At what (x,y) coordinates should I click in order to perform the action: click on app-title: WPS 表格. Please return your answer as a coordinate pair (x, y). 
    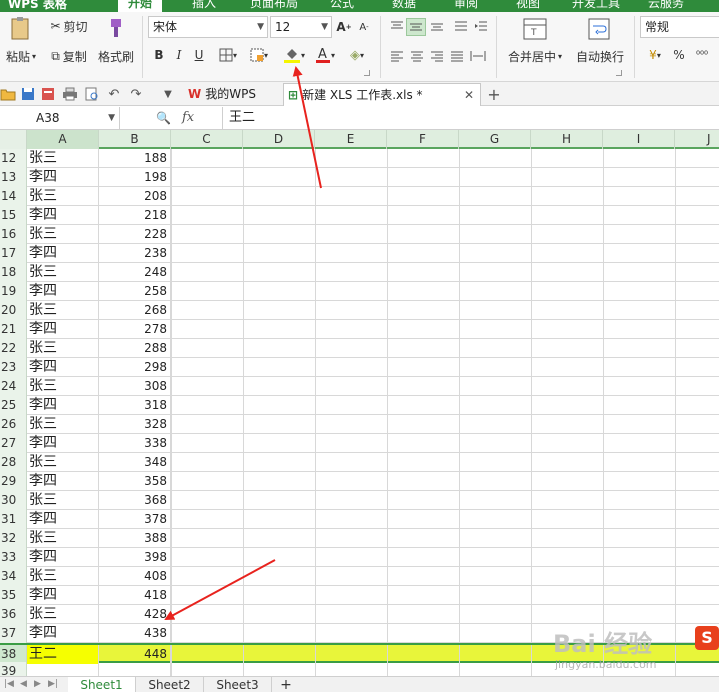
    Looking at the image, I should click on (37, 6).